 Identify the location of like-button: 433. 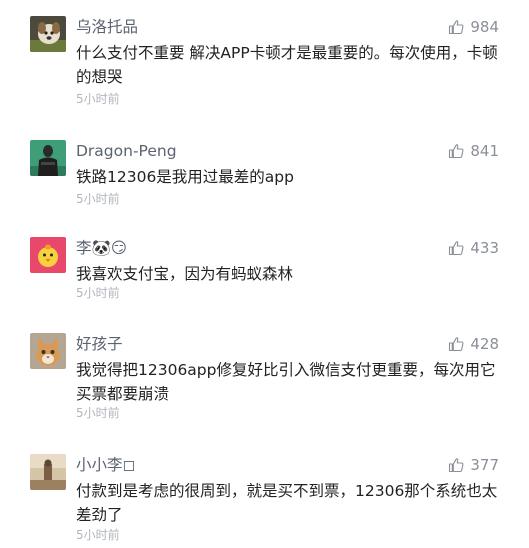
(473, 248).